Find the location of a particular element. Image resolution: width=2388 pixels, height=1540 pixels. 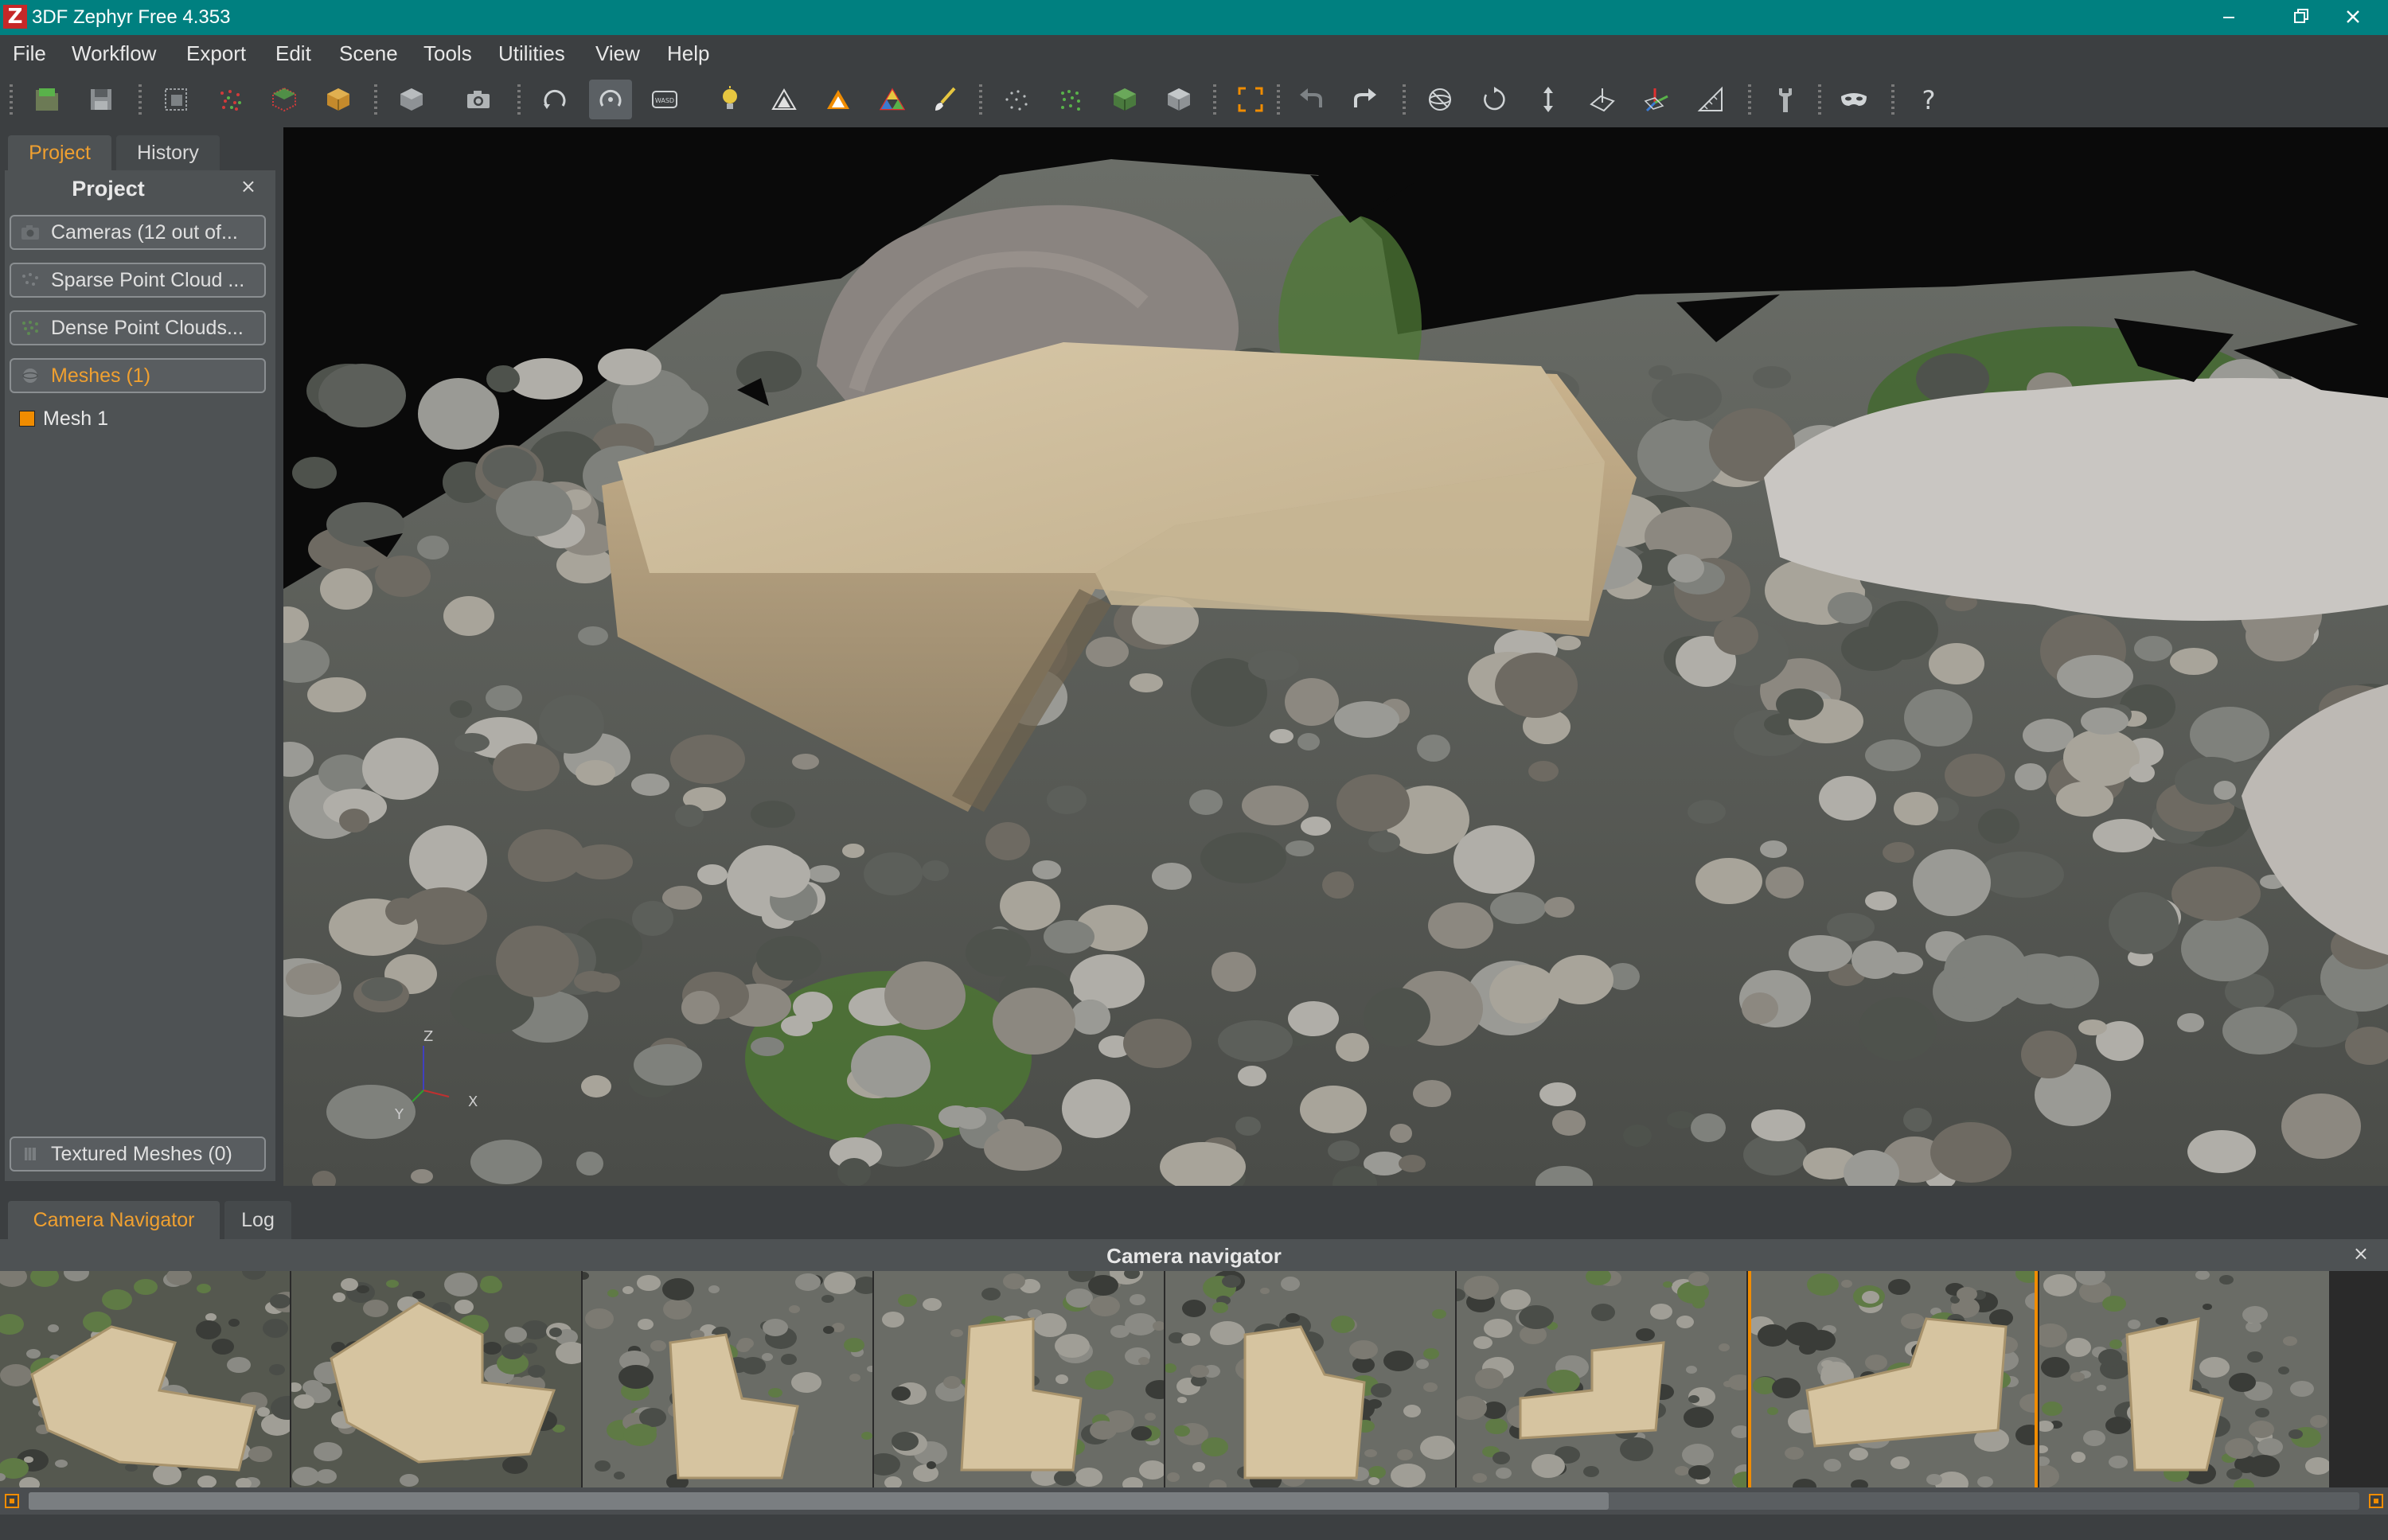

show-dense-button is located at coordinates (1070, 99).